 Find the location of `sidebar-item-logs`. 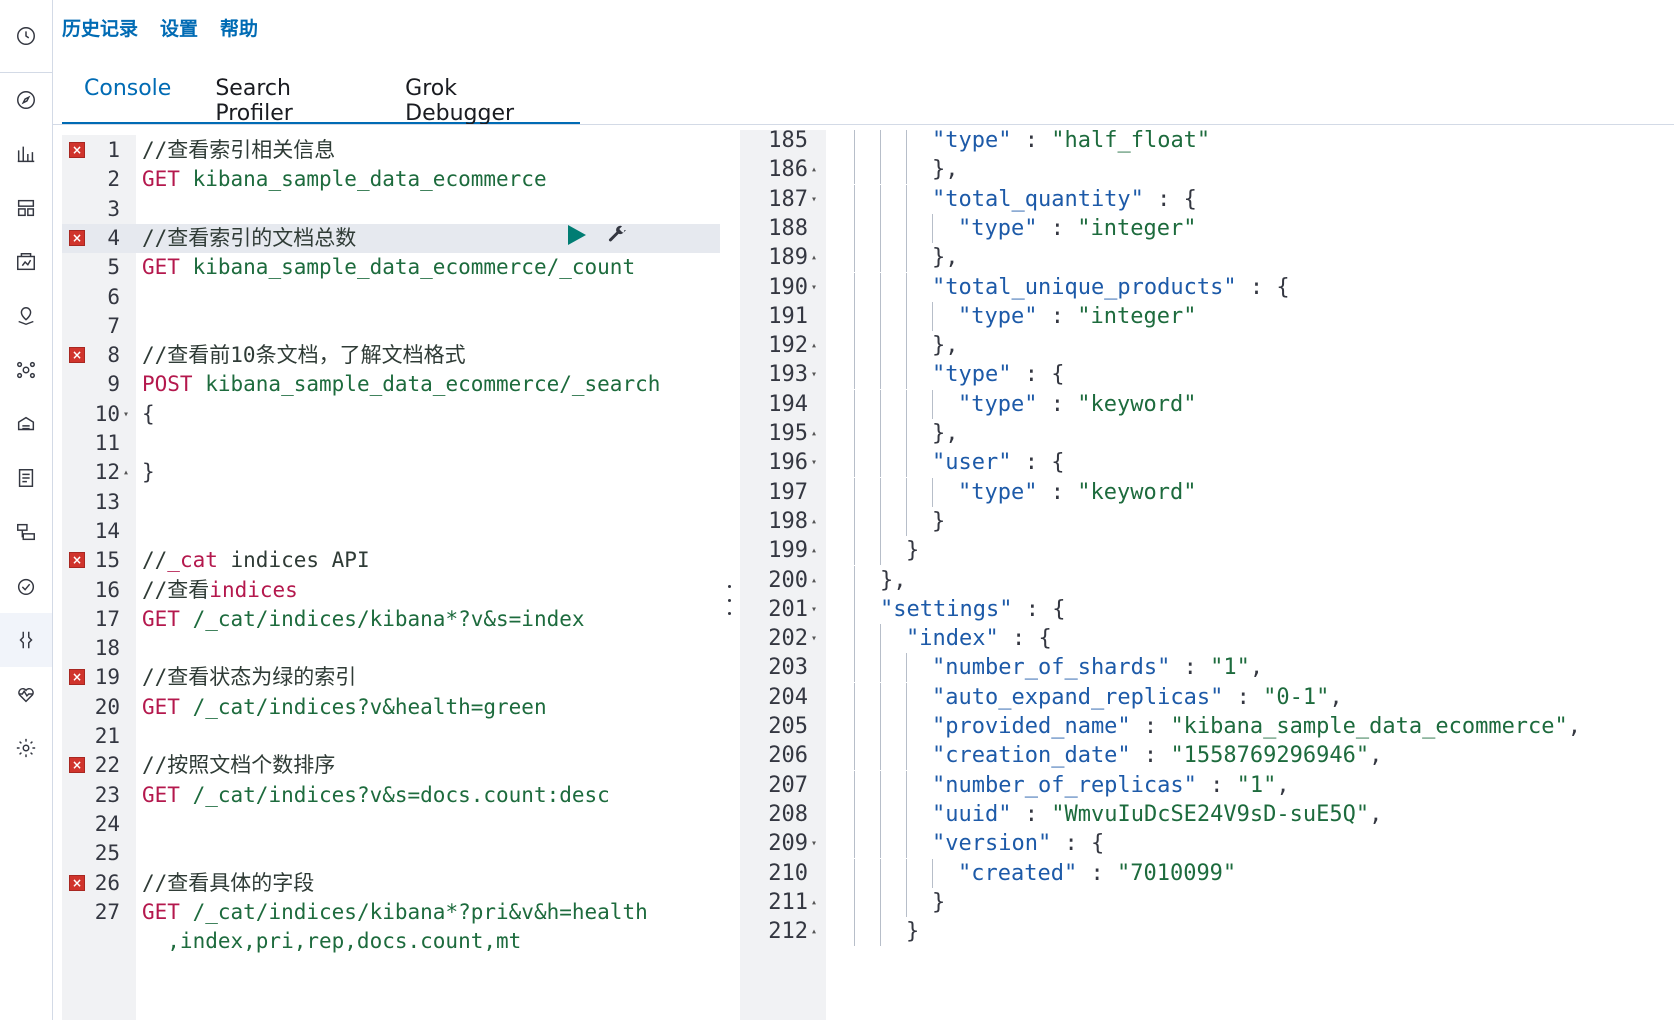

sidebar-item-logs is located at coordinates (26, 478).